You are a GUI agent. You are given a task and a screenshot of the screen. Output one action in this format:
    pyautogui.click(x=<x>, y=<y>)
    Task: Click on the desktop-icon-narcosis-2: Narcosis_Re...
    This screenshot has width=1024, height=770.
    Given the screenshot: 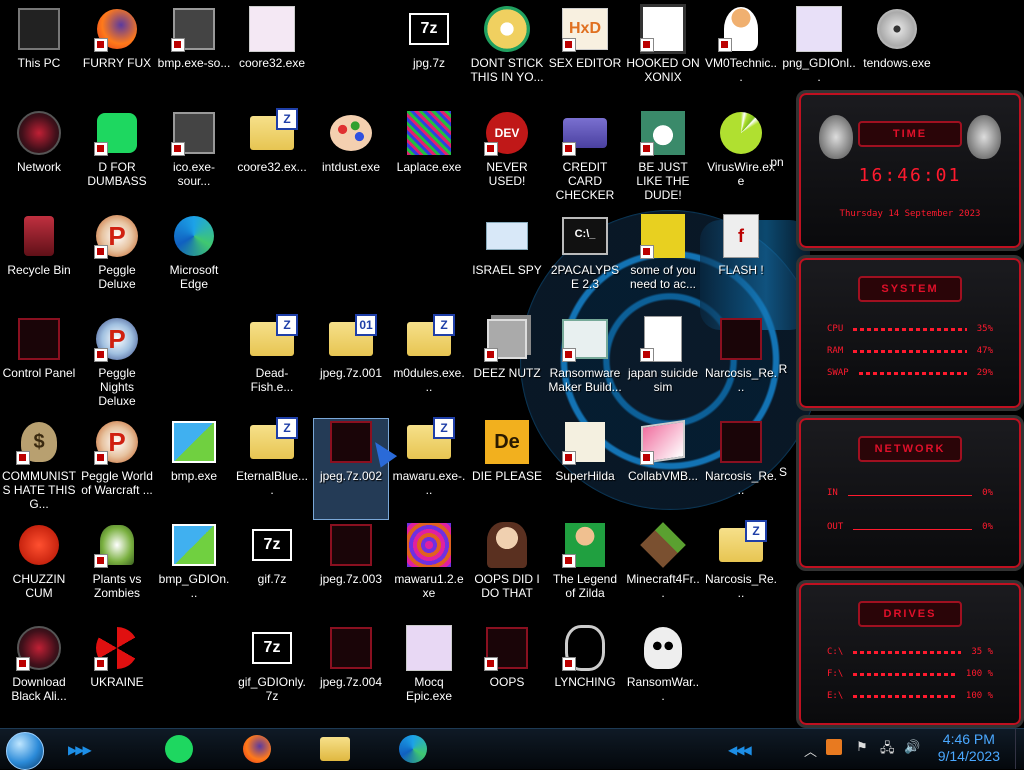 What is the action you would take?
    pyautogui.click(x=741, y=469)
    